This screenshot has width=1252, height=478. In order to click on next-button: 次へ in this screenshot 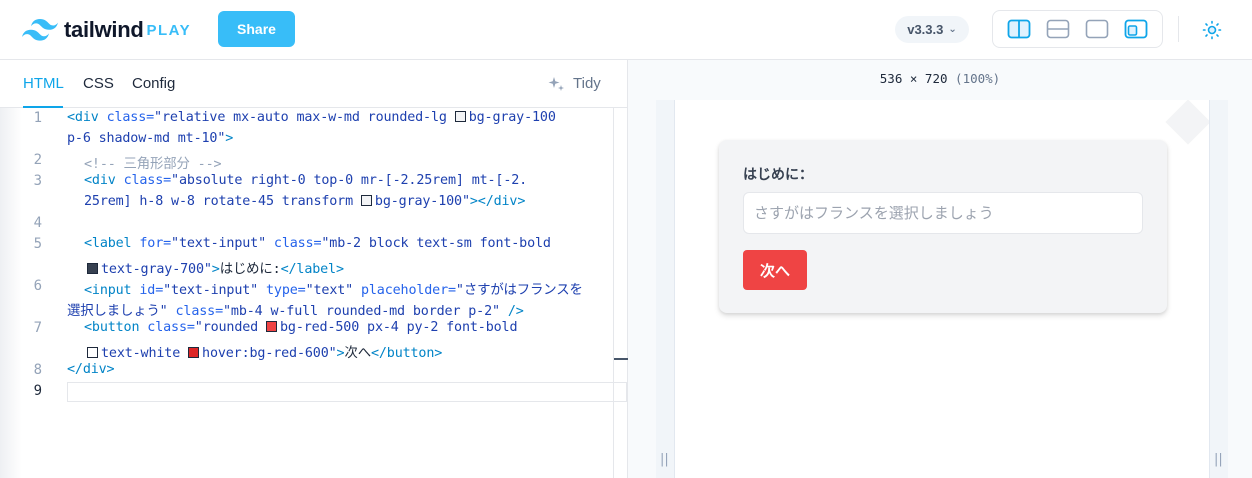, I will do `click(775, 270)`.